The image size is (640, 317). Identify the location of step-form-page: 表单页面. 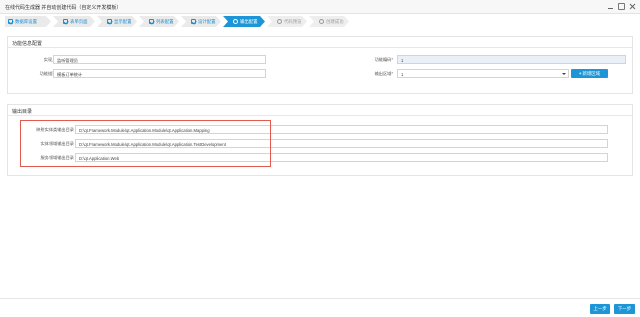
(74, 21).